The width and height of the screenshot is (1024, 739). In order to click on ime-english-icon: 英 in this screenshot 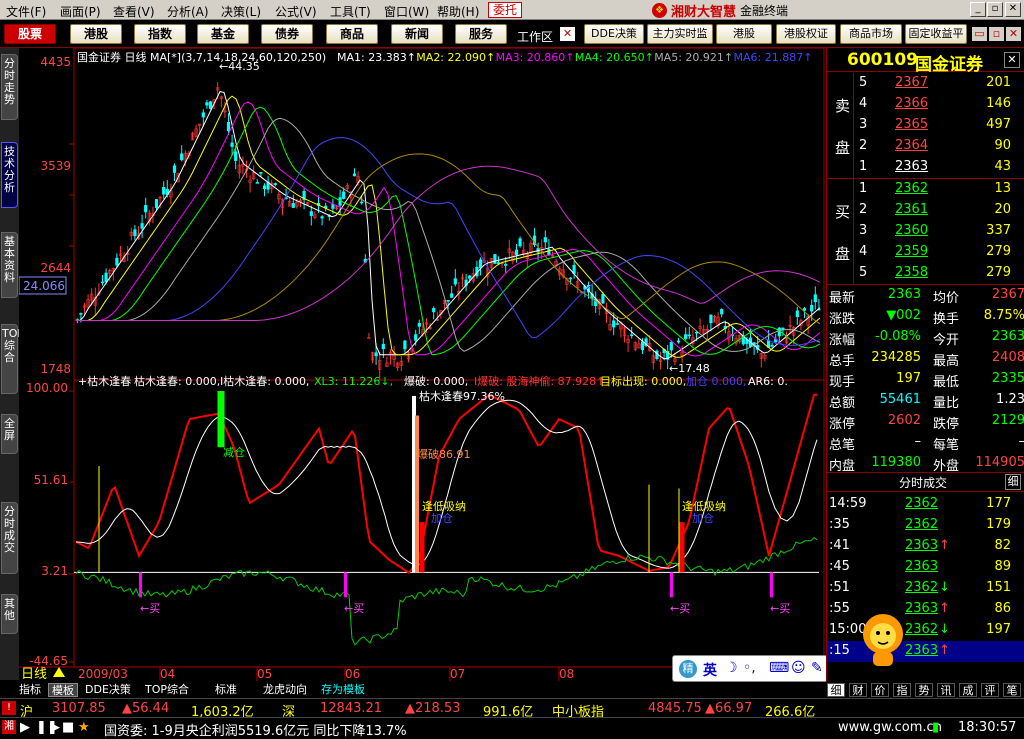, I will do `click(710, 670)`.